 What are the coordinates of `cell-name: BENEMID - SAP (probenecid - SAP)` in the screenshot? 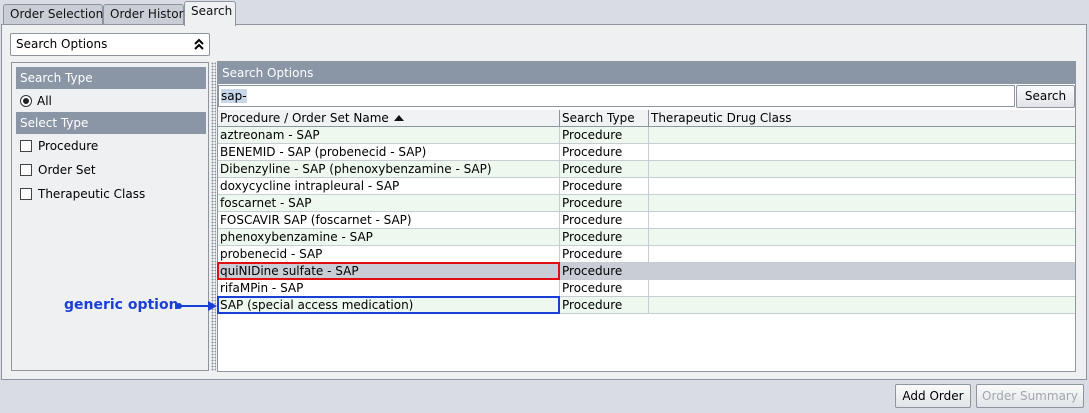 It's located at (389, 152).